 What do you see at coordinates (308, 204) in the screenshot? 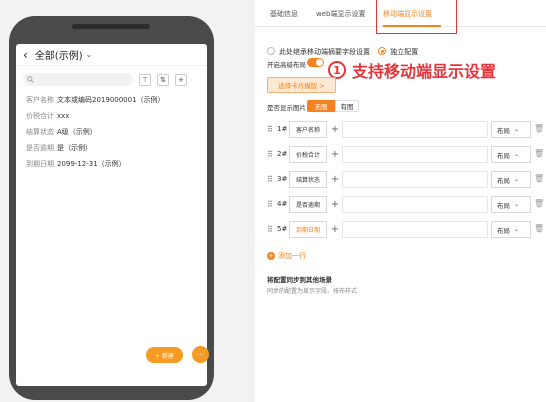
I see `row-field-select: 是否逾期` at bounding box center [308, 204].